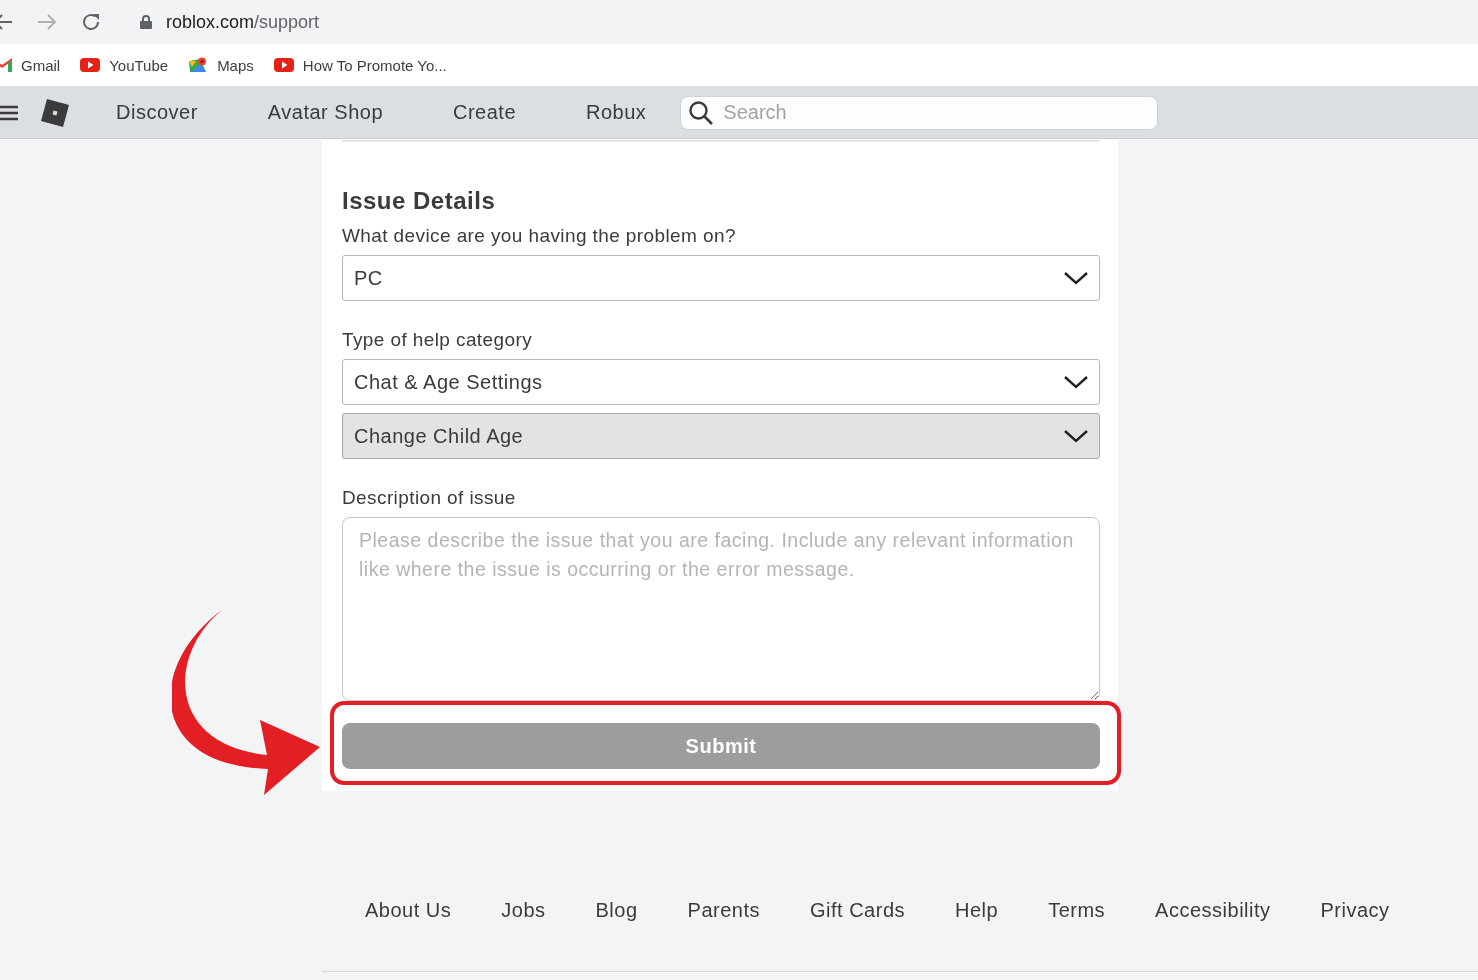 The image size is (1478, 980). Describe the element at coordinates (485, 112) in the screenshot. I see `nav-link: Create` at that location.